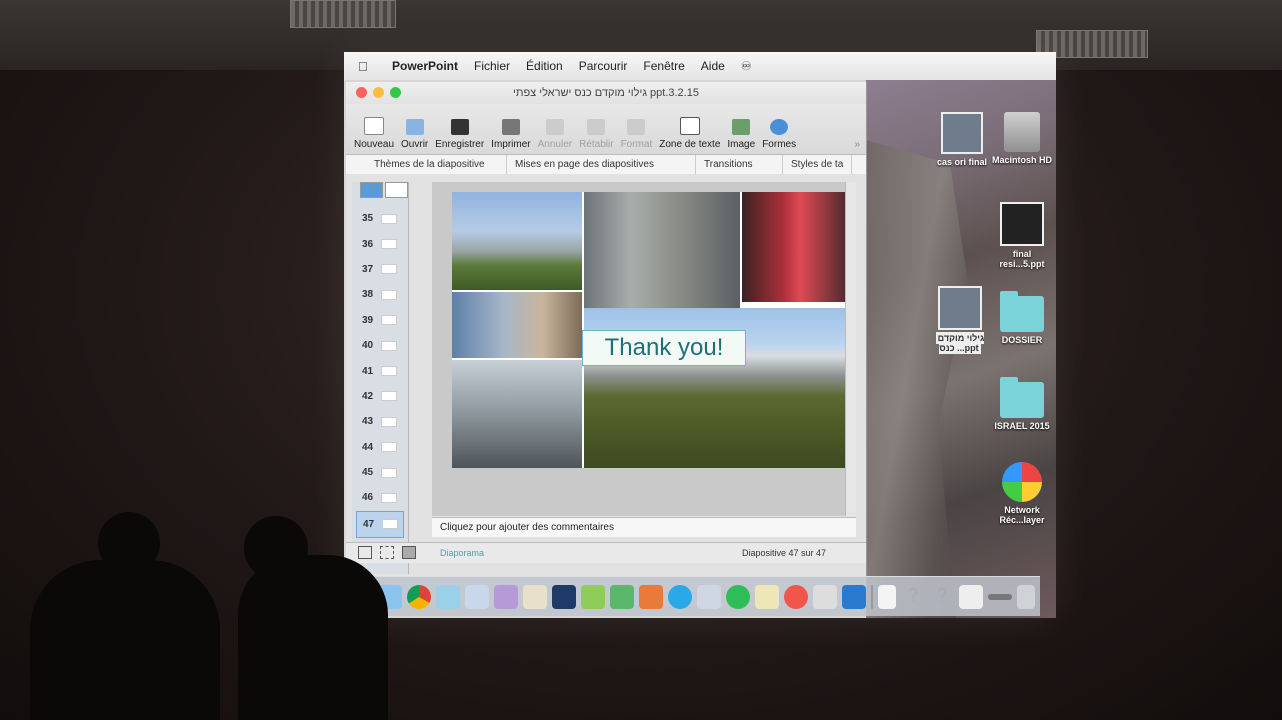  I want to click on slide-number: 43, so click(368, 422).